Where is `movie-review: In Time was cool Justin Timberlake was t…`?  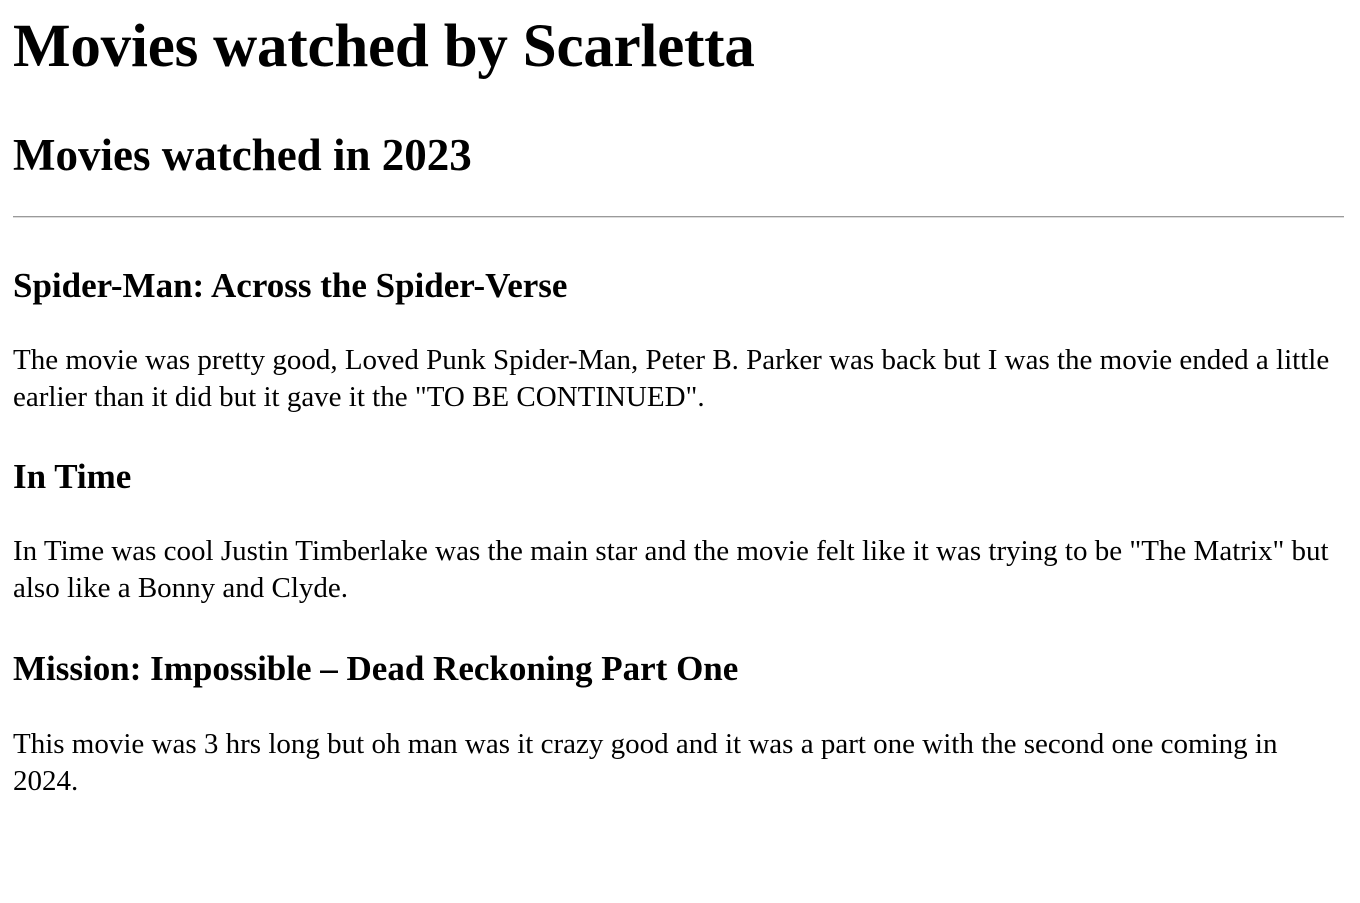 movie-review: In Time was cool Justin Timberlake was t… is located at coordinates (671, 569).